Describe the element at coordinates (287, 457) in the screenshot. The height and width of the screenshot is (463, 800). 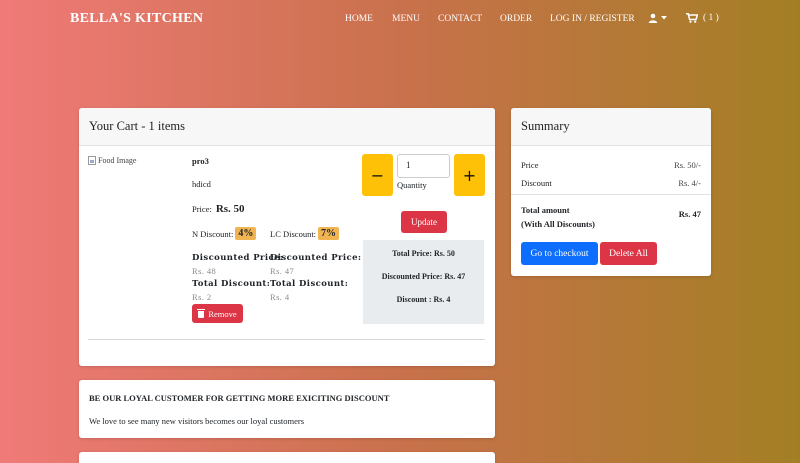
I see `next-card-partial` at that location.